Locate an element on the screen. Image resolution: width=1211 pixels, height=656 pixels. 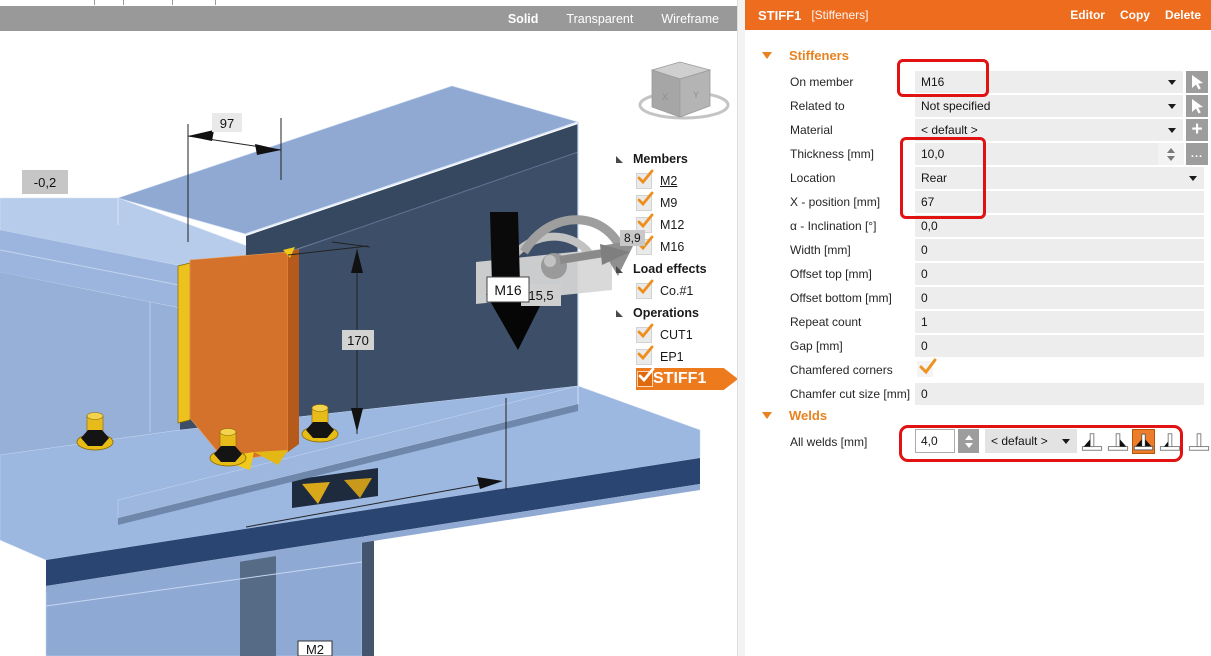
delete-button: Delete is located at coordinates (1183, 15).